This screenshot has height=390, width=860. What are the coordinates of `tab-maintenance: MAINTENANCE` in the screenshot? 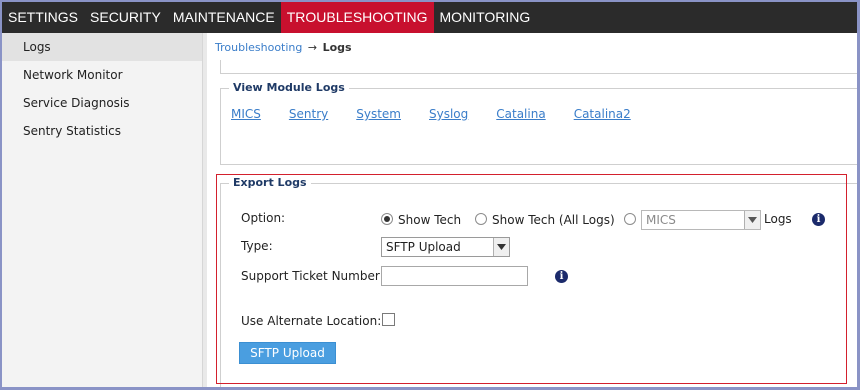 It's located at (224, 16).